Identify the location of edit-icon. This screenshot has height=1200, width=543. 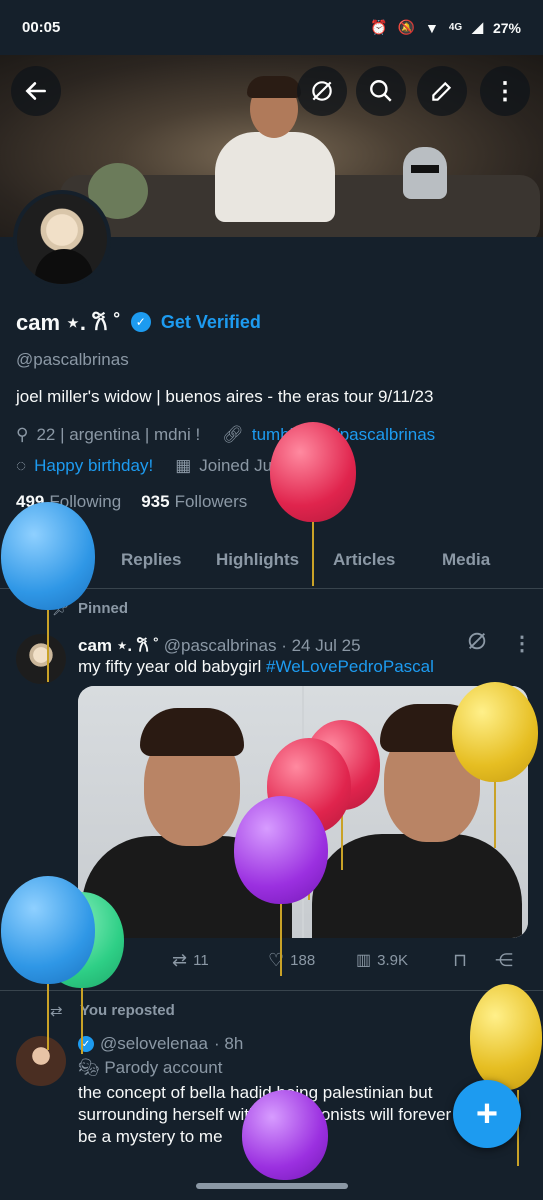
(442, 91).